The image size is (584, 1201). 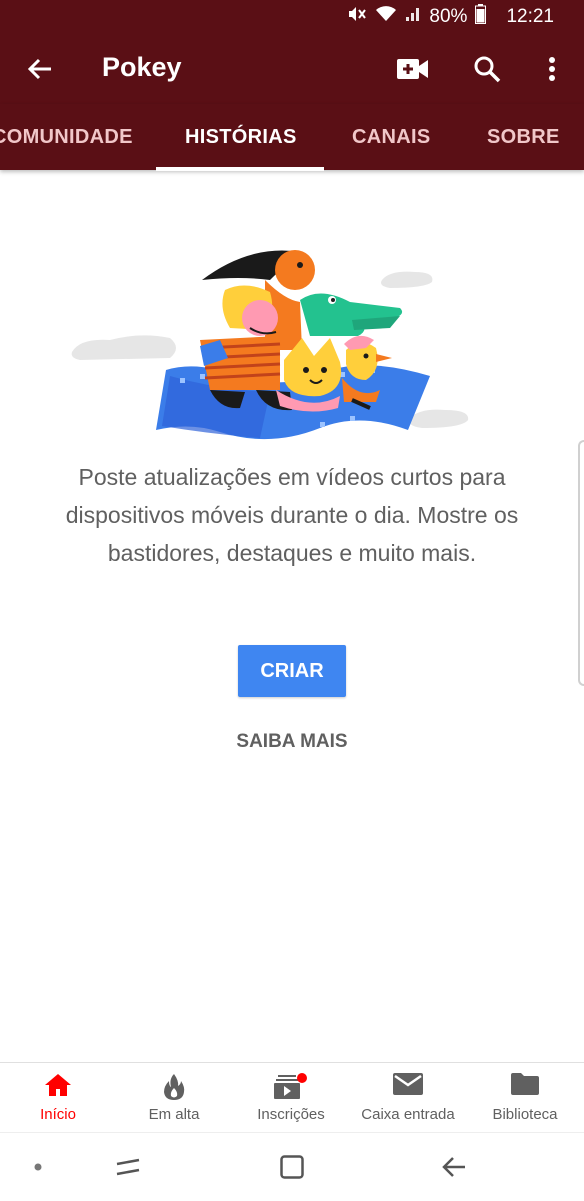 What do you see at coordinates (290, 1086) in the screenshot?
I see `subscriptions-icon` at bounding box center [290, 1086].